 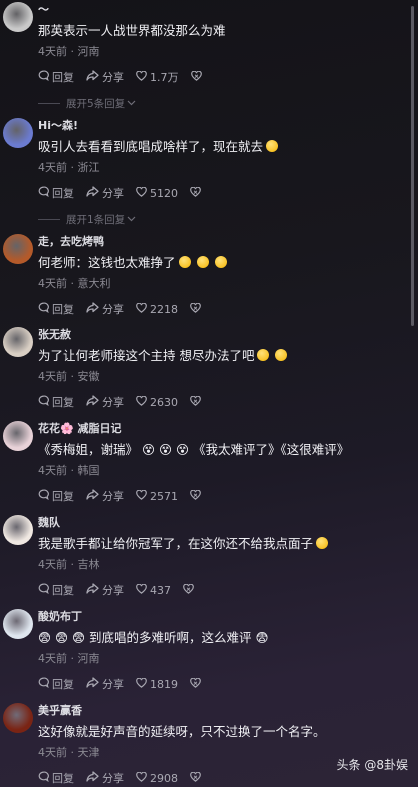 I want to click on expand-replies-button: 展开5条回复, so click(x=220, y=103).